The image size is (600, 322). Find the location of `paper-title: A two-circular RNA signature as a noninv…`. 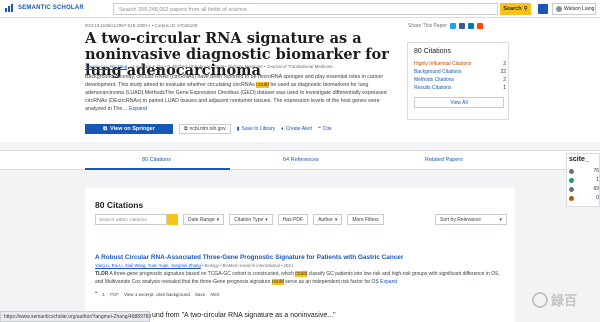

paper-title: A two-circular RNA signature as a noninv… is located at coordinates (237, 54).